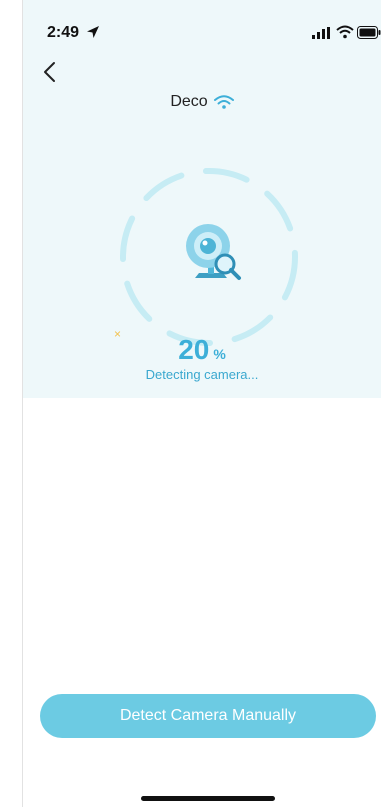  Describe the element at coordinates (213, 252) in the screenshot. I see `webcam-search-icon` at that location.